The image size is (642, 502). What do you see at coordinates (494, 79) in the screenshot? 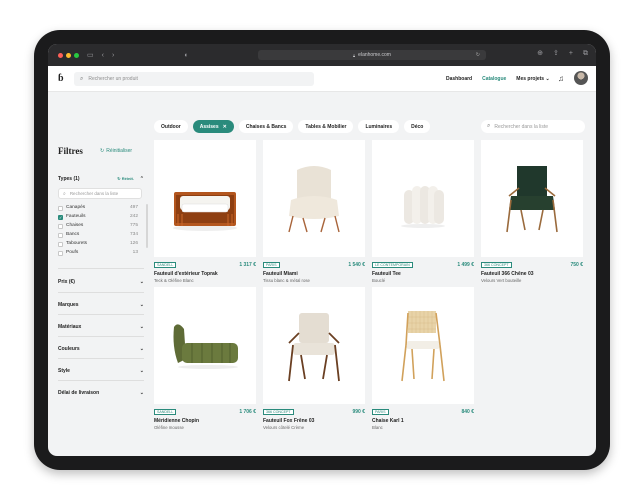
I see `nav-catalogue: Catalogue` at bounding box center [494, 79].